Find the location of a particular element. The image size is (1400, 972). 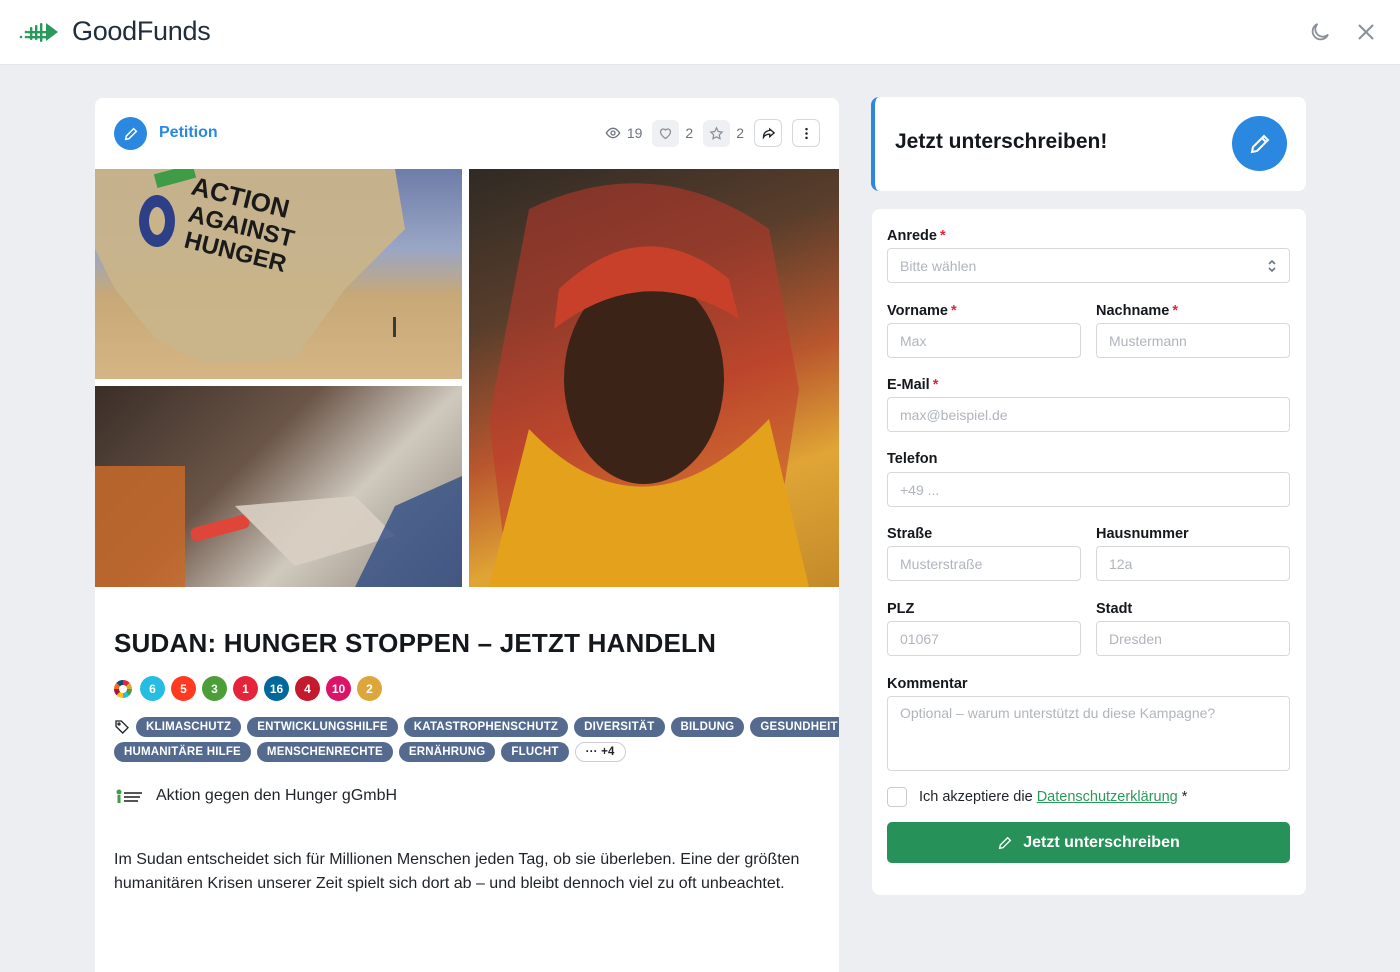

salutation-label: Anrede * is located at coordinates (916, 236).